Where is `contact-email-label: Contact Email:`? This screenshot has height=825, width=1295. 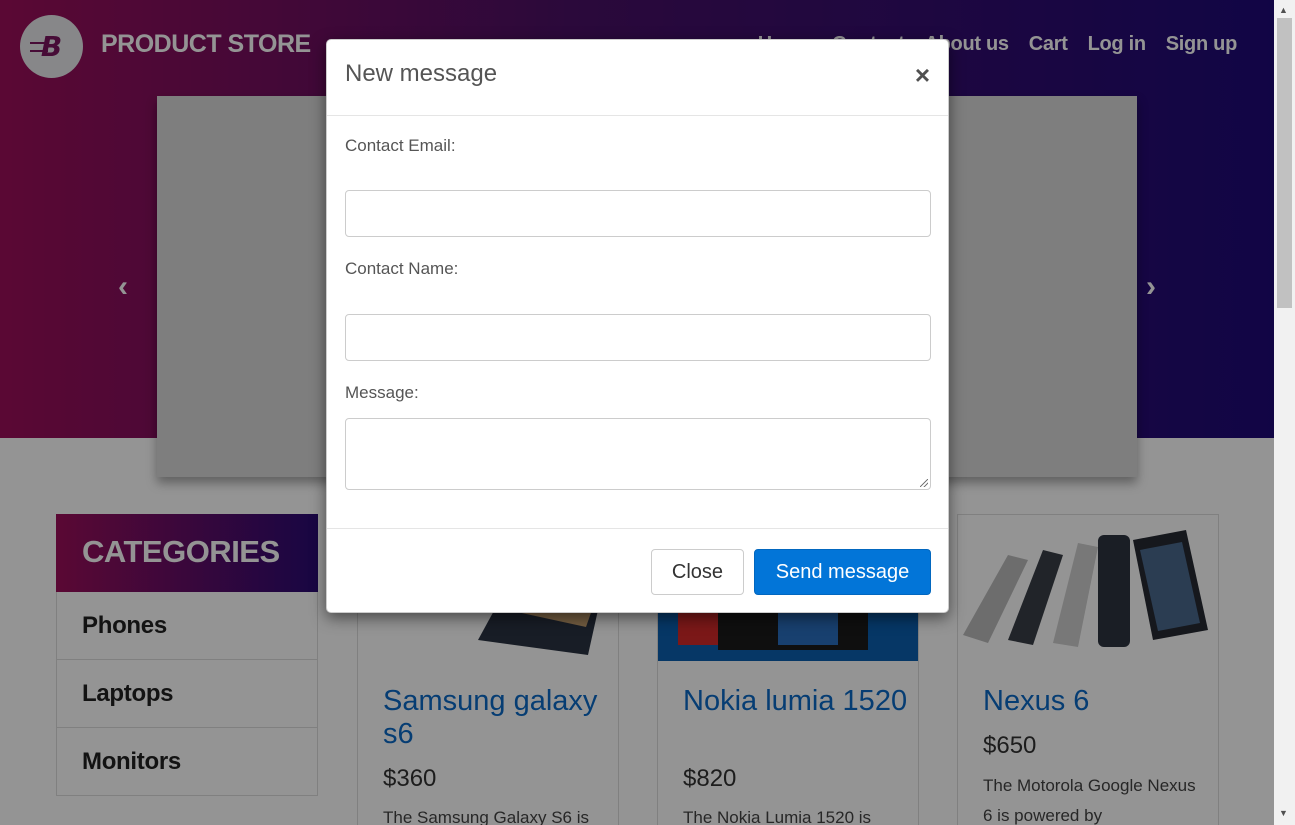
contact-email-label: Contact Email: is located at coordinates (400, 145).